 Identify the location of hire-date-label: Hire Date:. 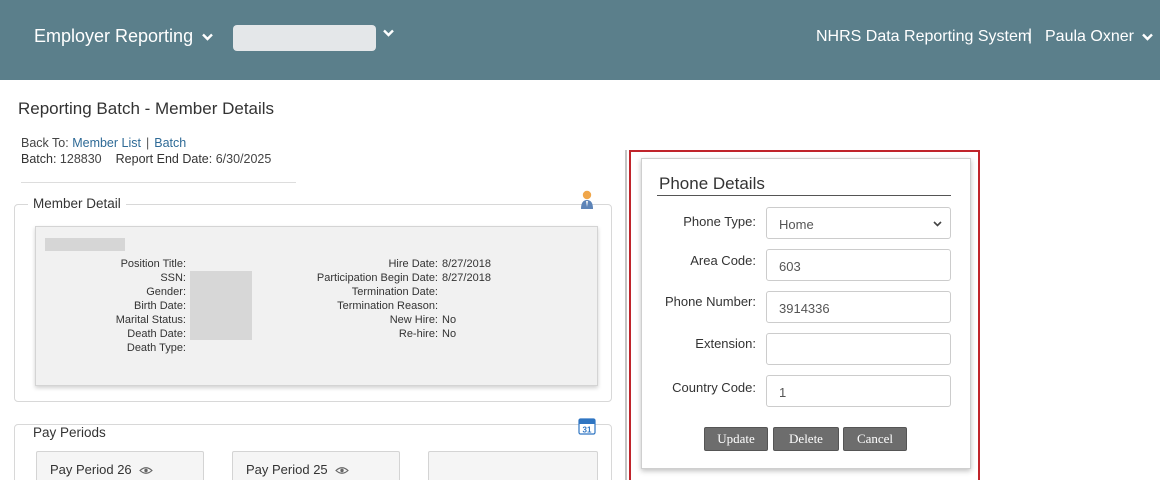
(413, 264).